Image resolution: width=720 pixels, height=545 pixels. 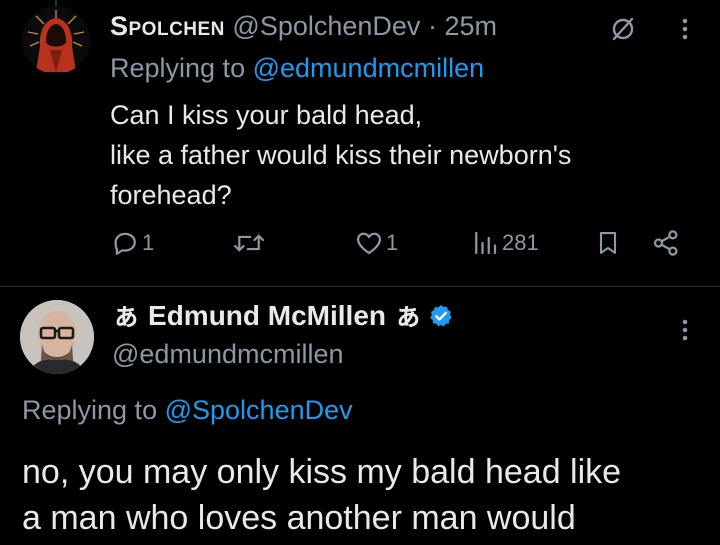 I want to click on bald-man-avatar-icon, so click(x=57, y=337).